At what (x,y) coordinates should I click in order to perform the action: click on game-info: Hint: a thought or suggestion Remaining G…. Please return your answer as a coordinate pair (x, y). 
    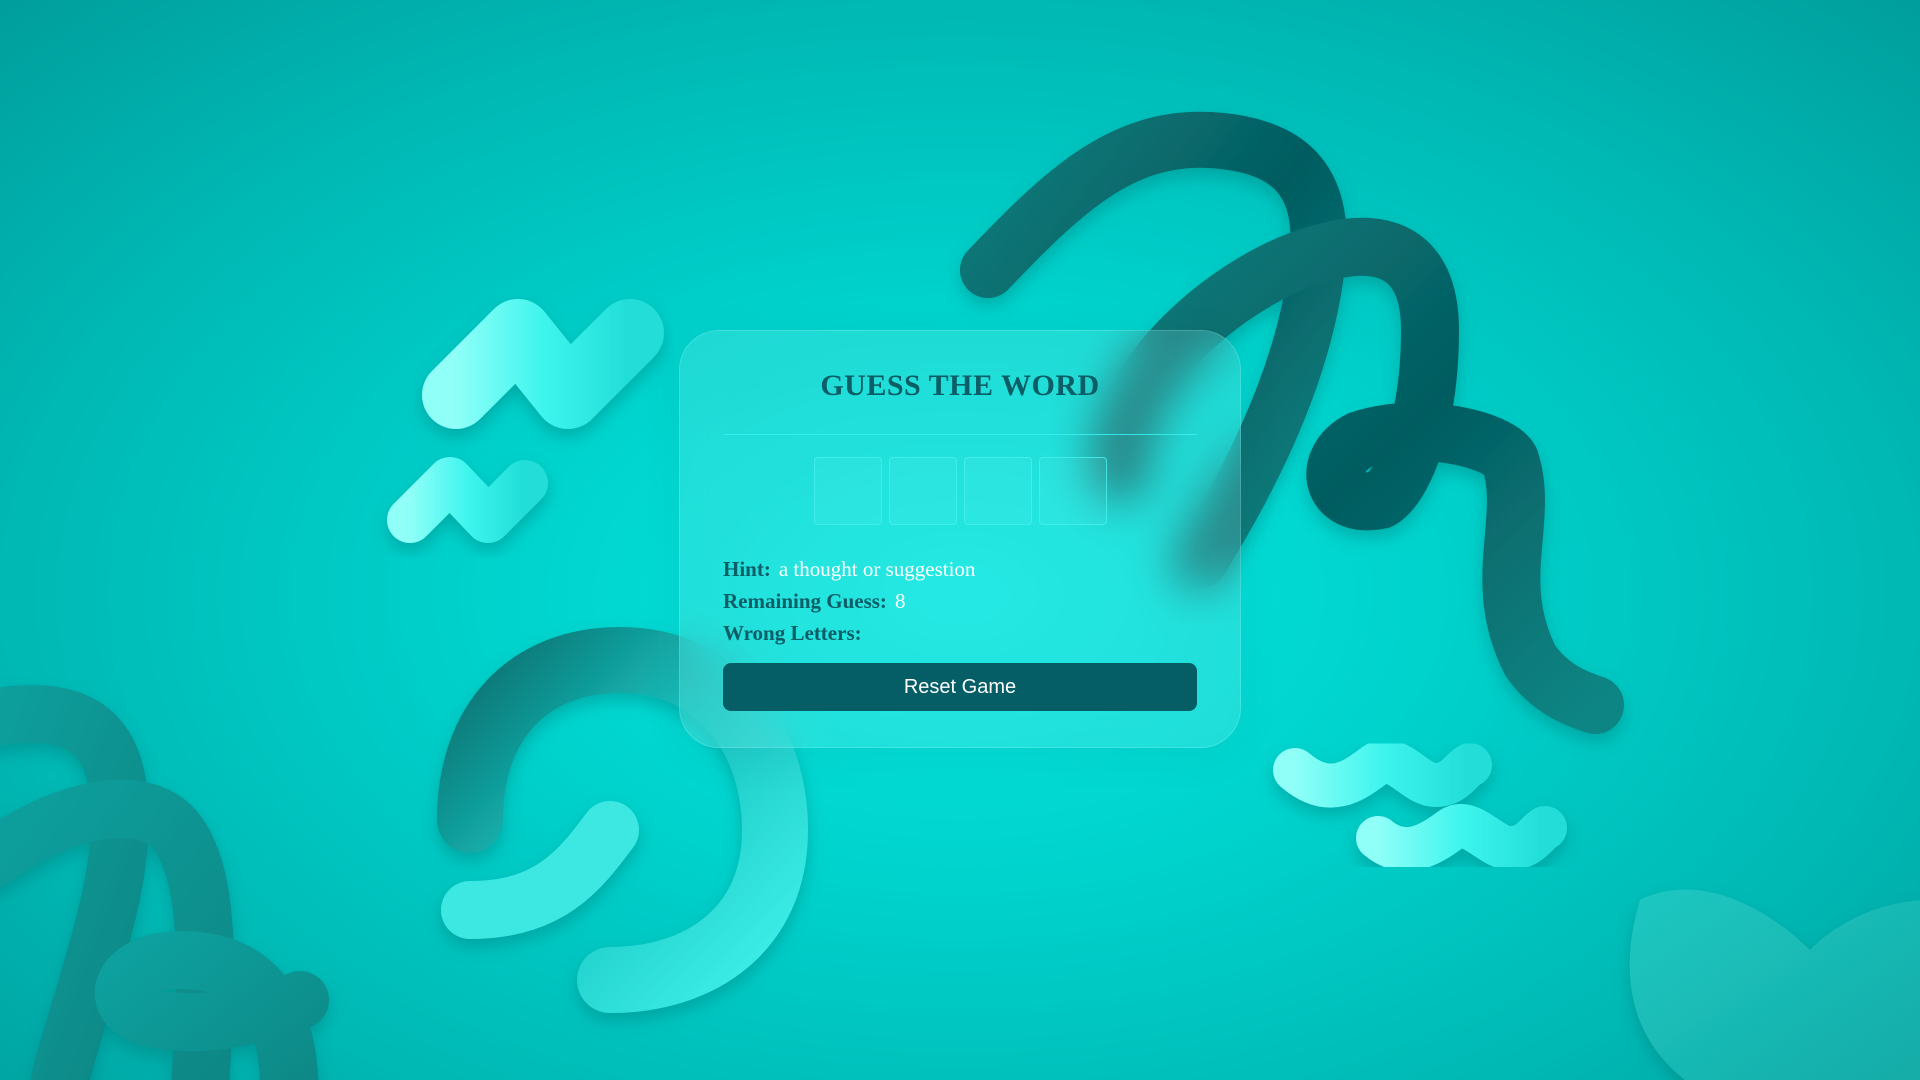
    Looking at the image, I should click on (960, 601).